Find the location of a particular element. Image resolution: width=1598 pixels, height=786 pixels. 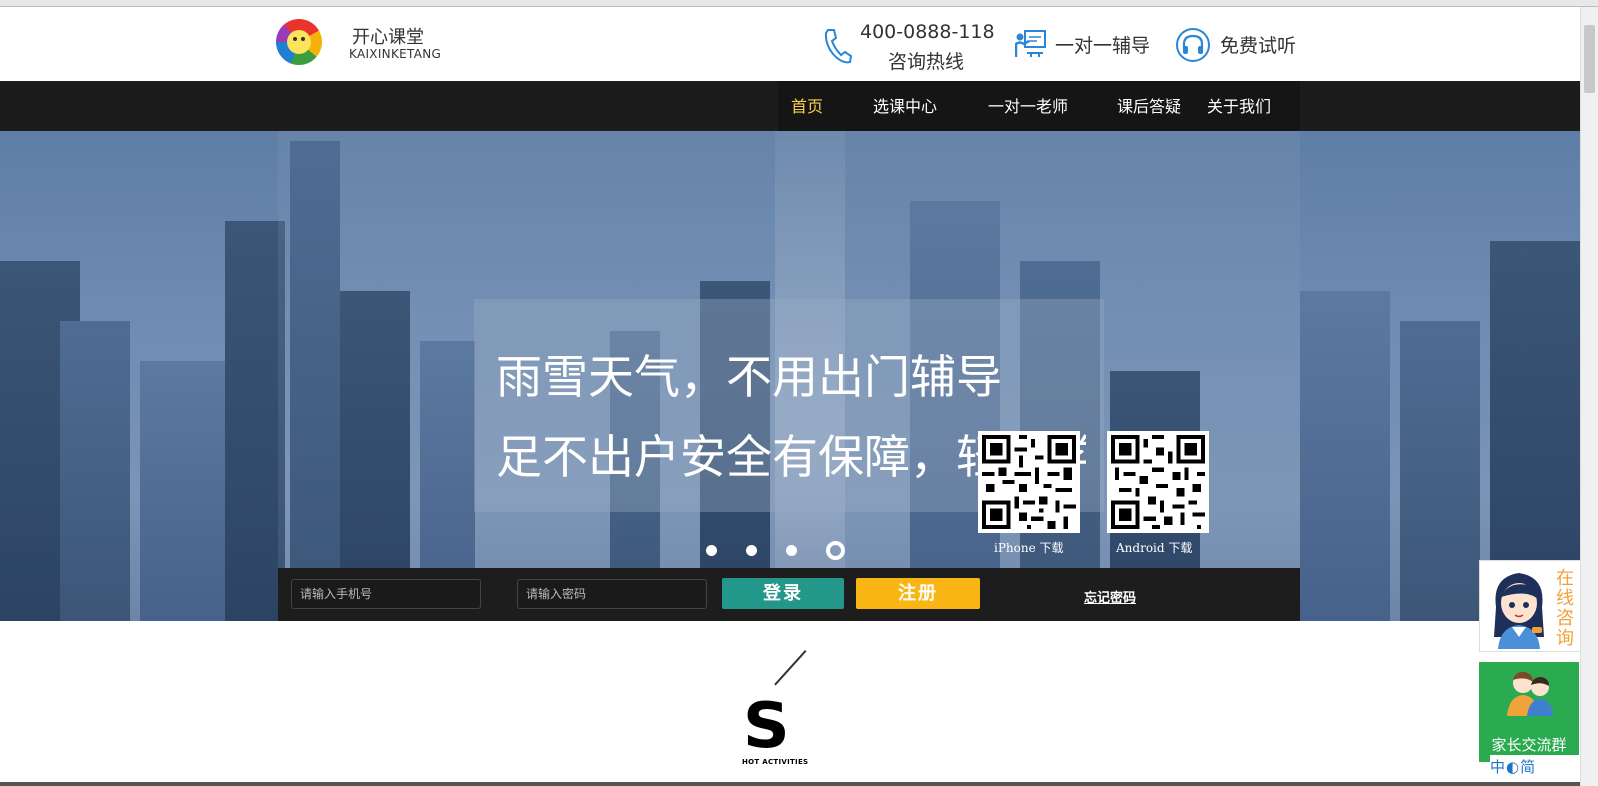

free-trial-link: 免费试听 is located at coordinates (1258, 44).